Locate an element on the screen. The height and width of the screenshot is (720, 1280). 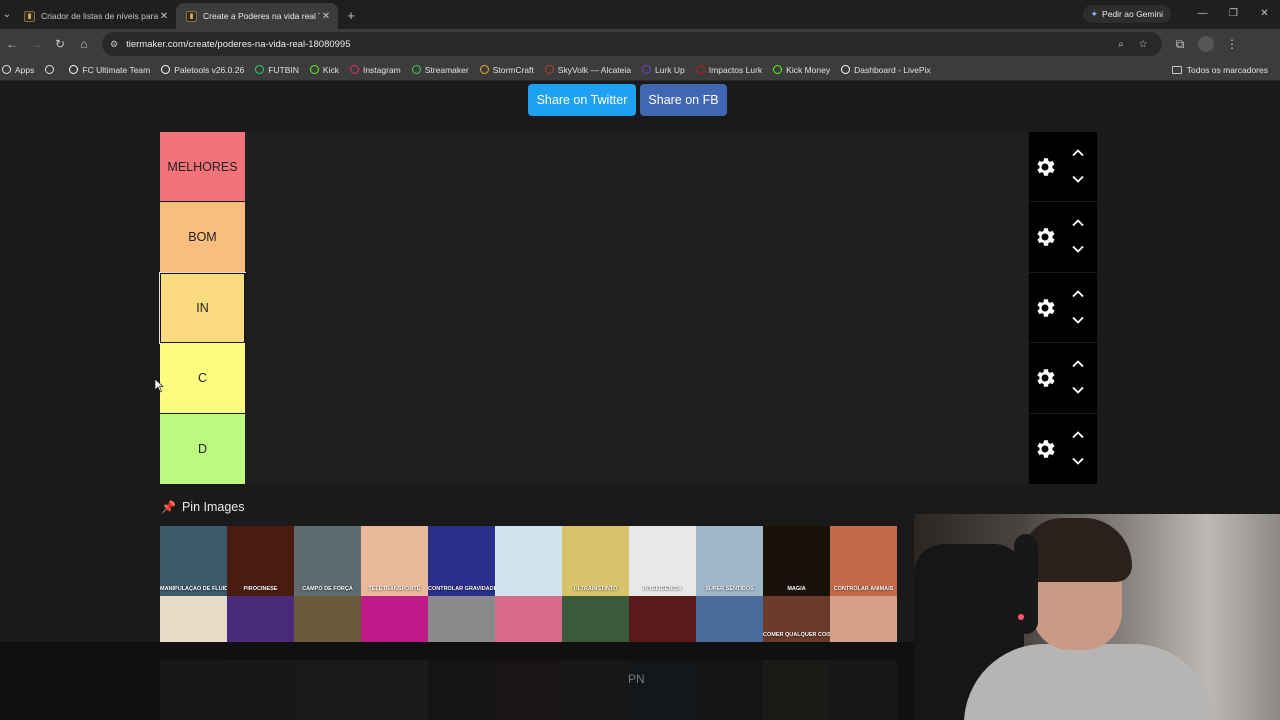
paletools-icon is located at coordinates (166, 69).